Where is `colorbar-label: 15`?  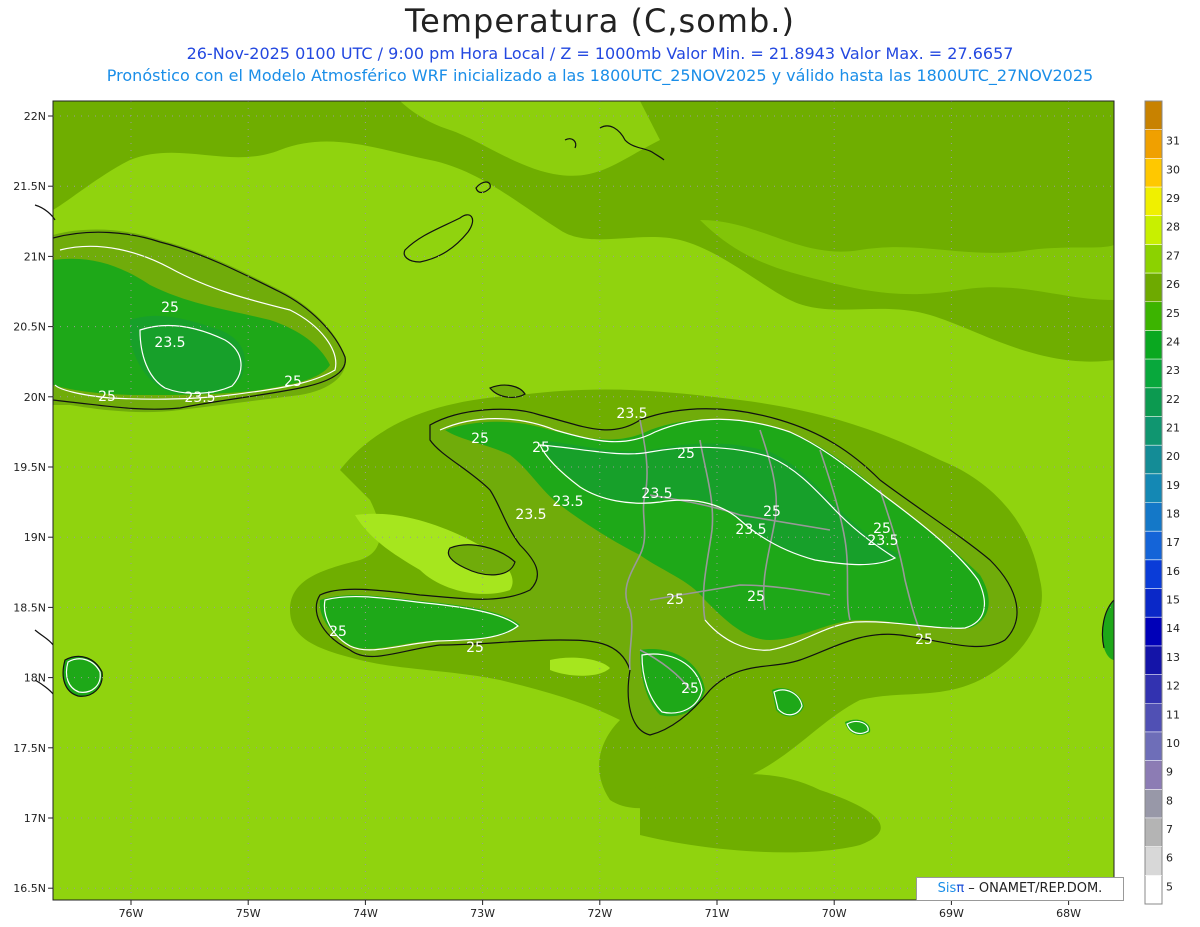
colorbar-label: 15 is located at coordinates (1173, 600).